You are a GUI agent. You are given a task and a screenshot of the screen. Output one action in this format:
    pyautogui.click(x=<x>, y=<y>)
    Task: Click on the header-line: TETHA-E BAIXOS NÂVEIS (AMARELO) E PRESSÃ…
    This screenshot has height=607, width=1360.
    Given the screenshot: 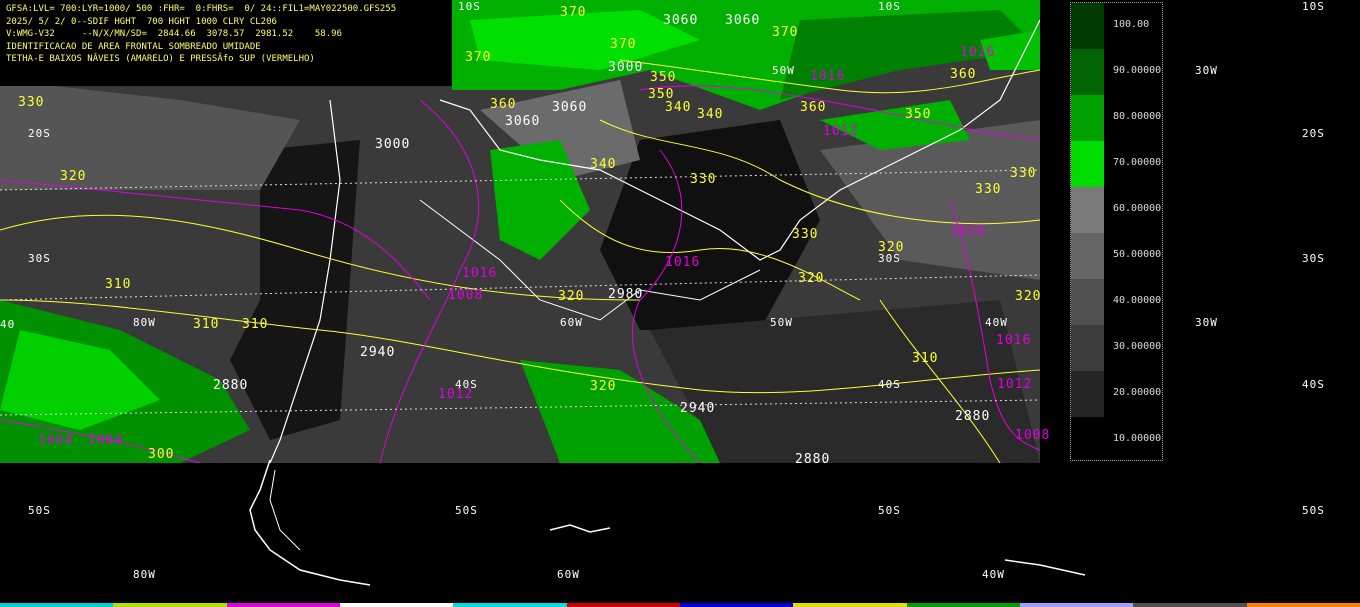 What is the action you would take?
    pyautogui.click(x=160, y=59)
    